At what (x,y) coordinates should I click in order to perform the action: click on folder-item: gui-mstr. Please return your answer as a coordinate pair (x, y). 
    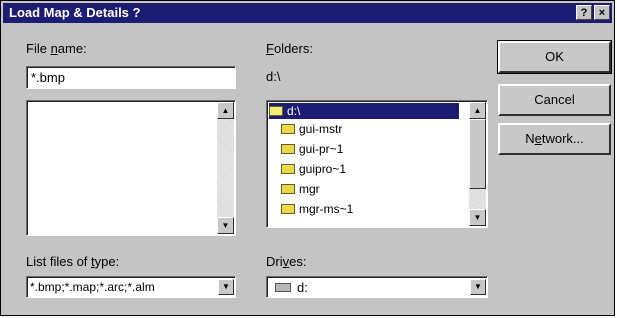
    Looking at the image, I should click on (311, 129).